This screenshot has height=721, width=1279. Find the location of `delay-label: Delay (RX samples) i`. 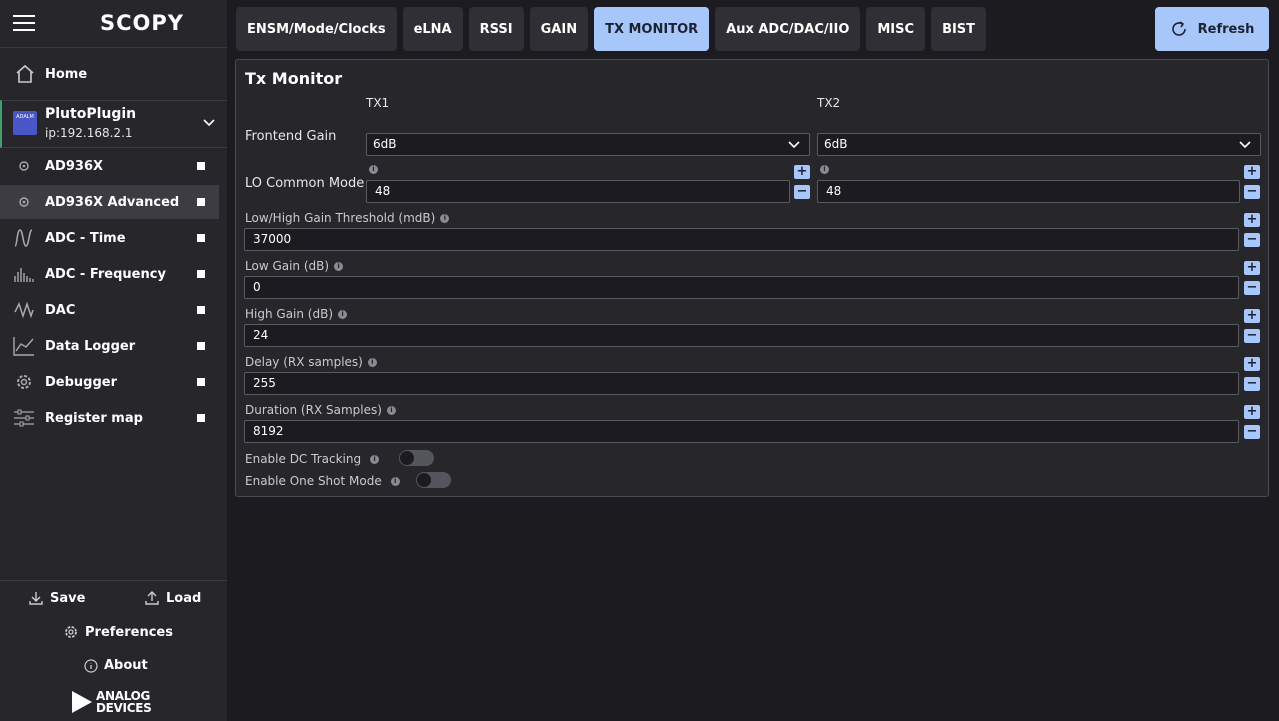

delay-label: Delay (RX samples) i is located at coordinates (311, 362).